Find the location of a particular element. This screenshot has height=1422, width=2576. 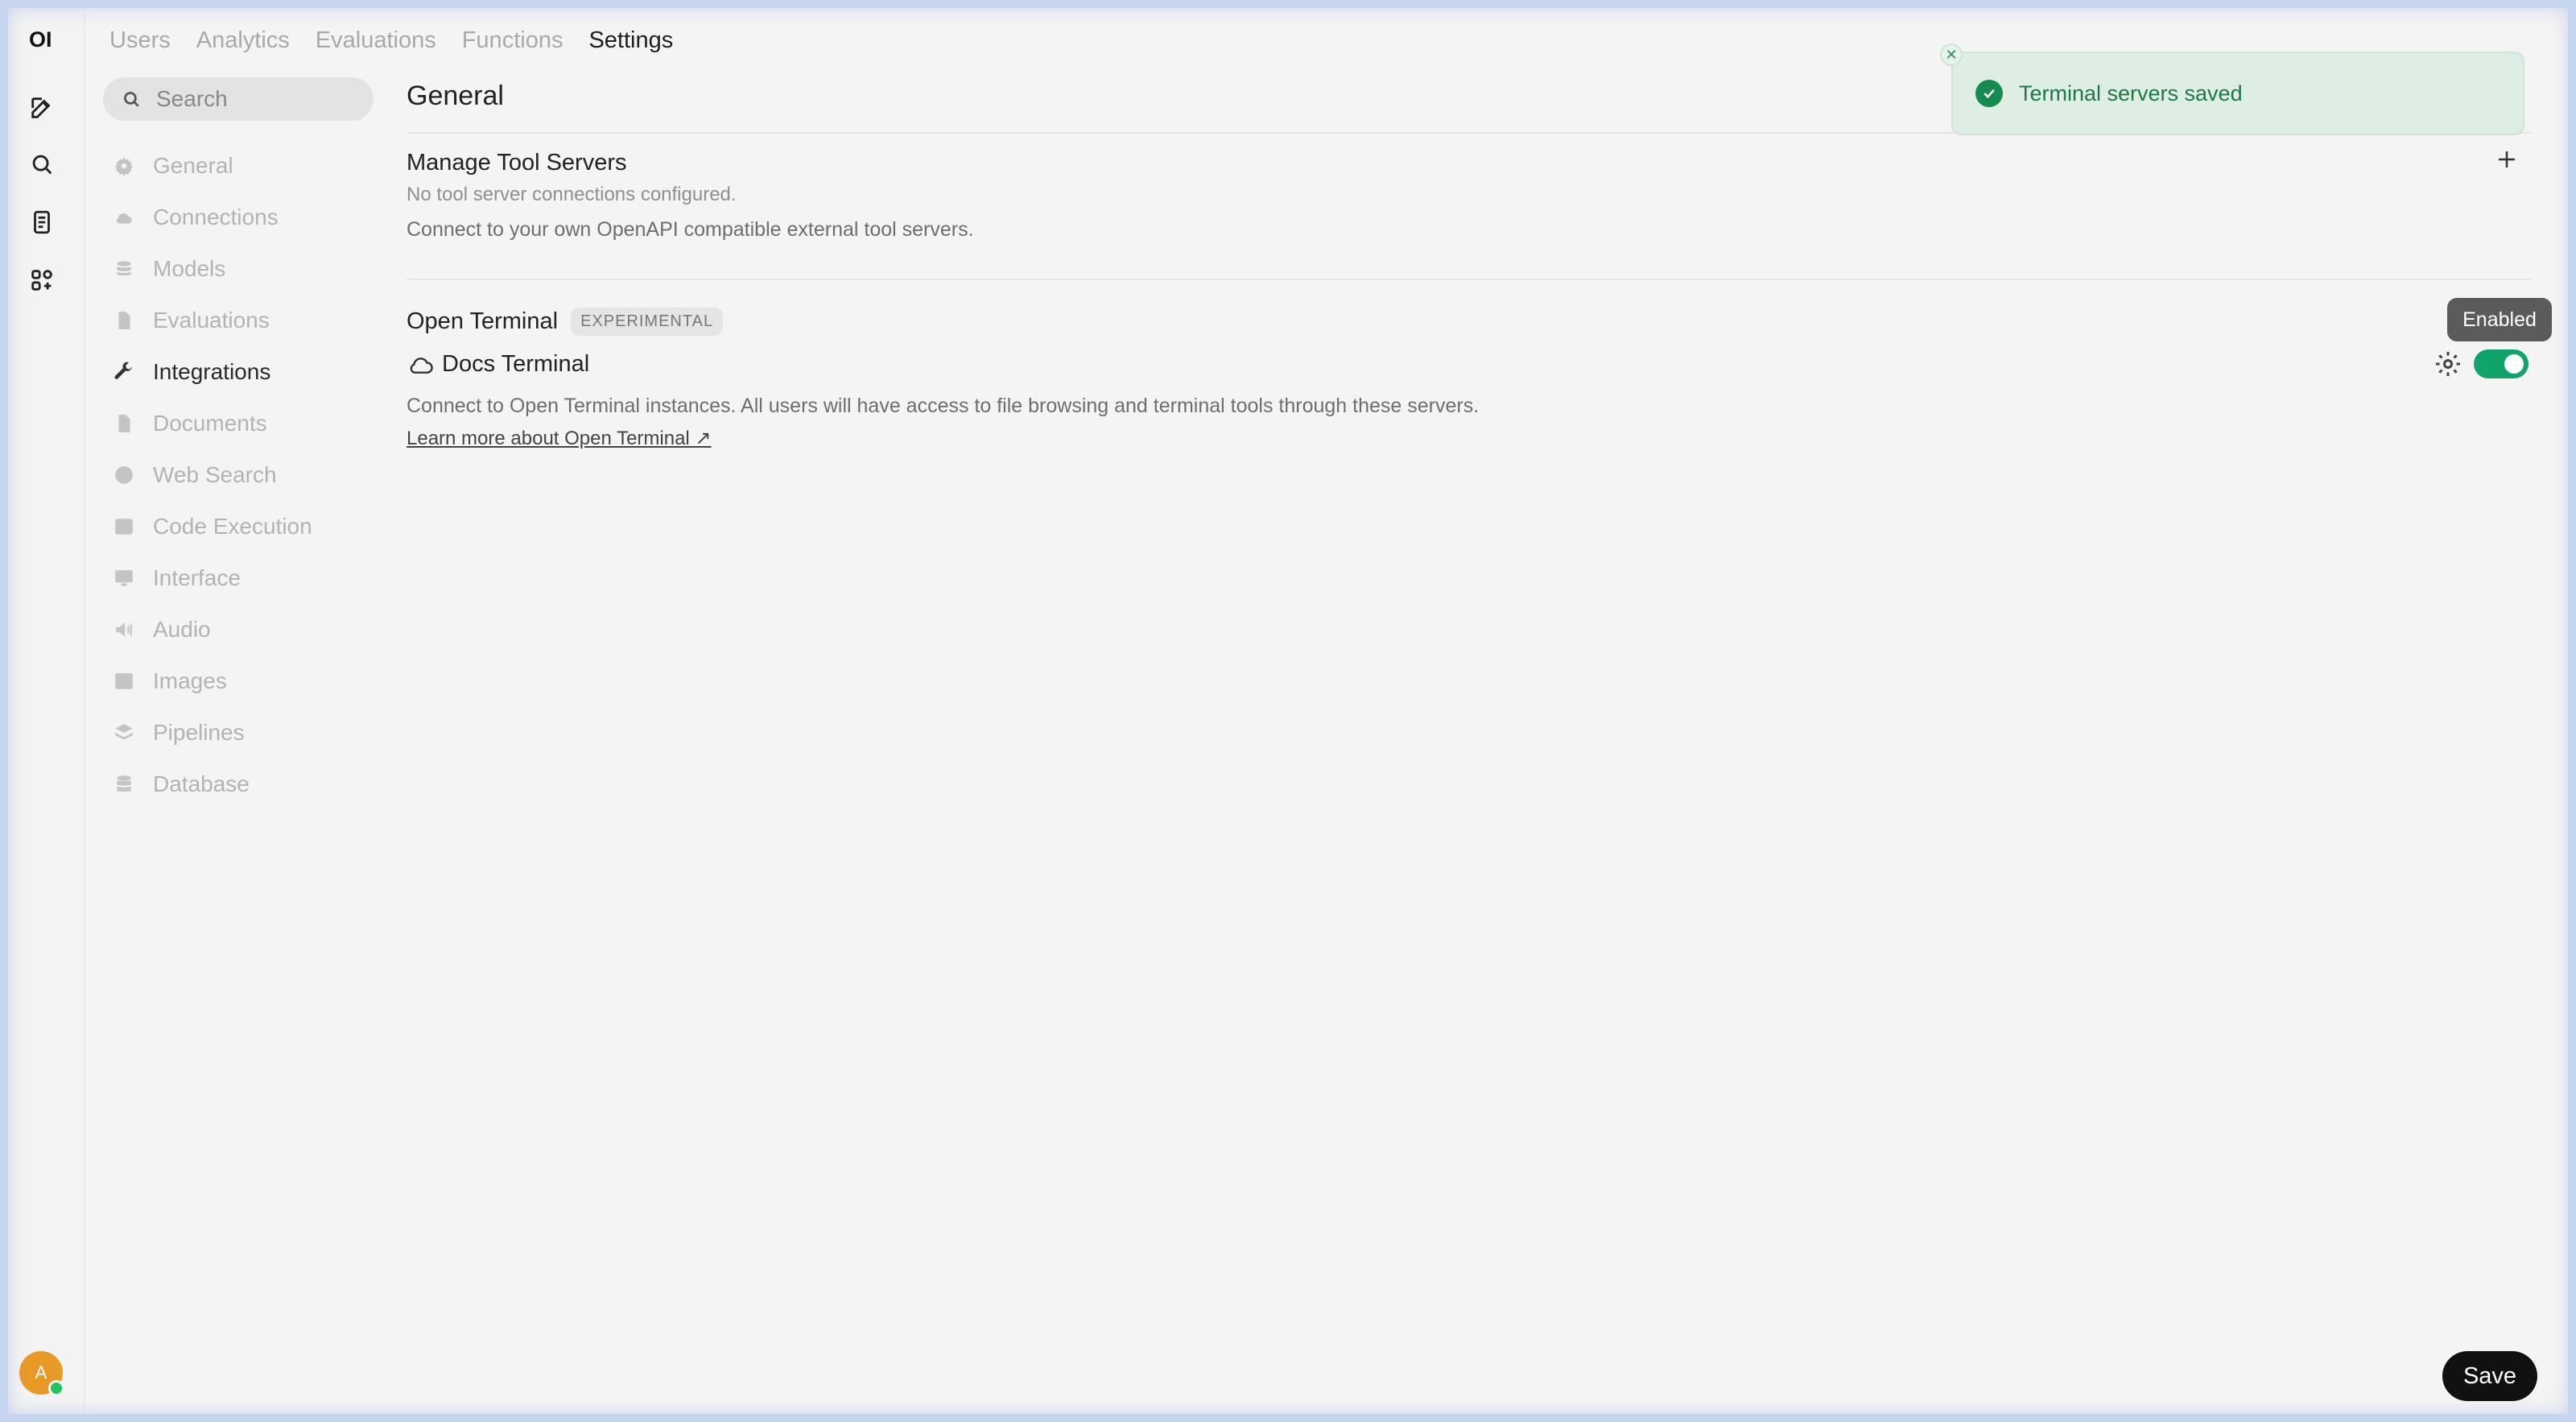

sidebar-item-label: Models is located at coordinates (189, 268).